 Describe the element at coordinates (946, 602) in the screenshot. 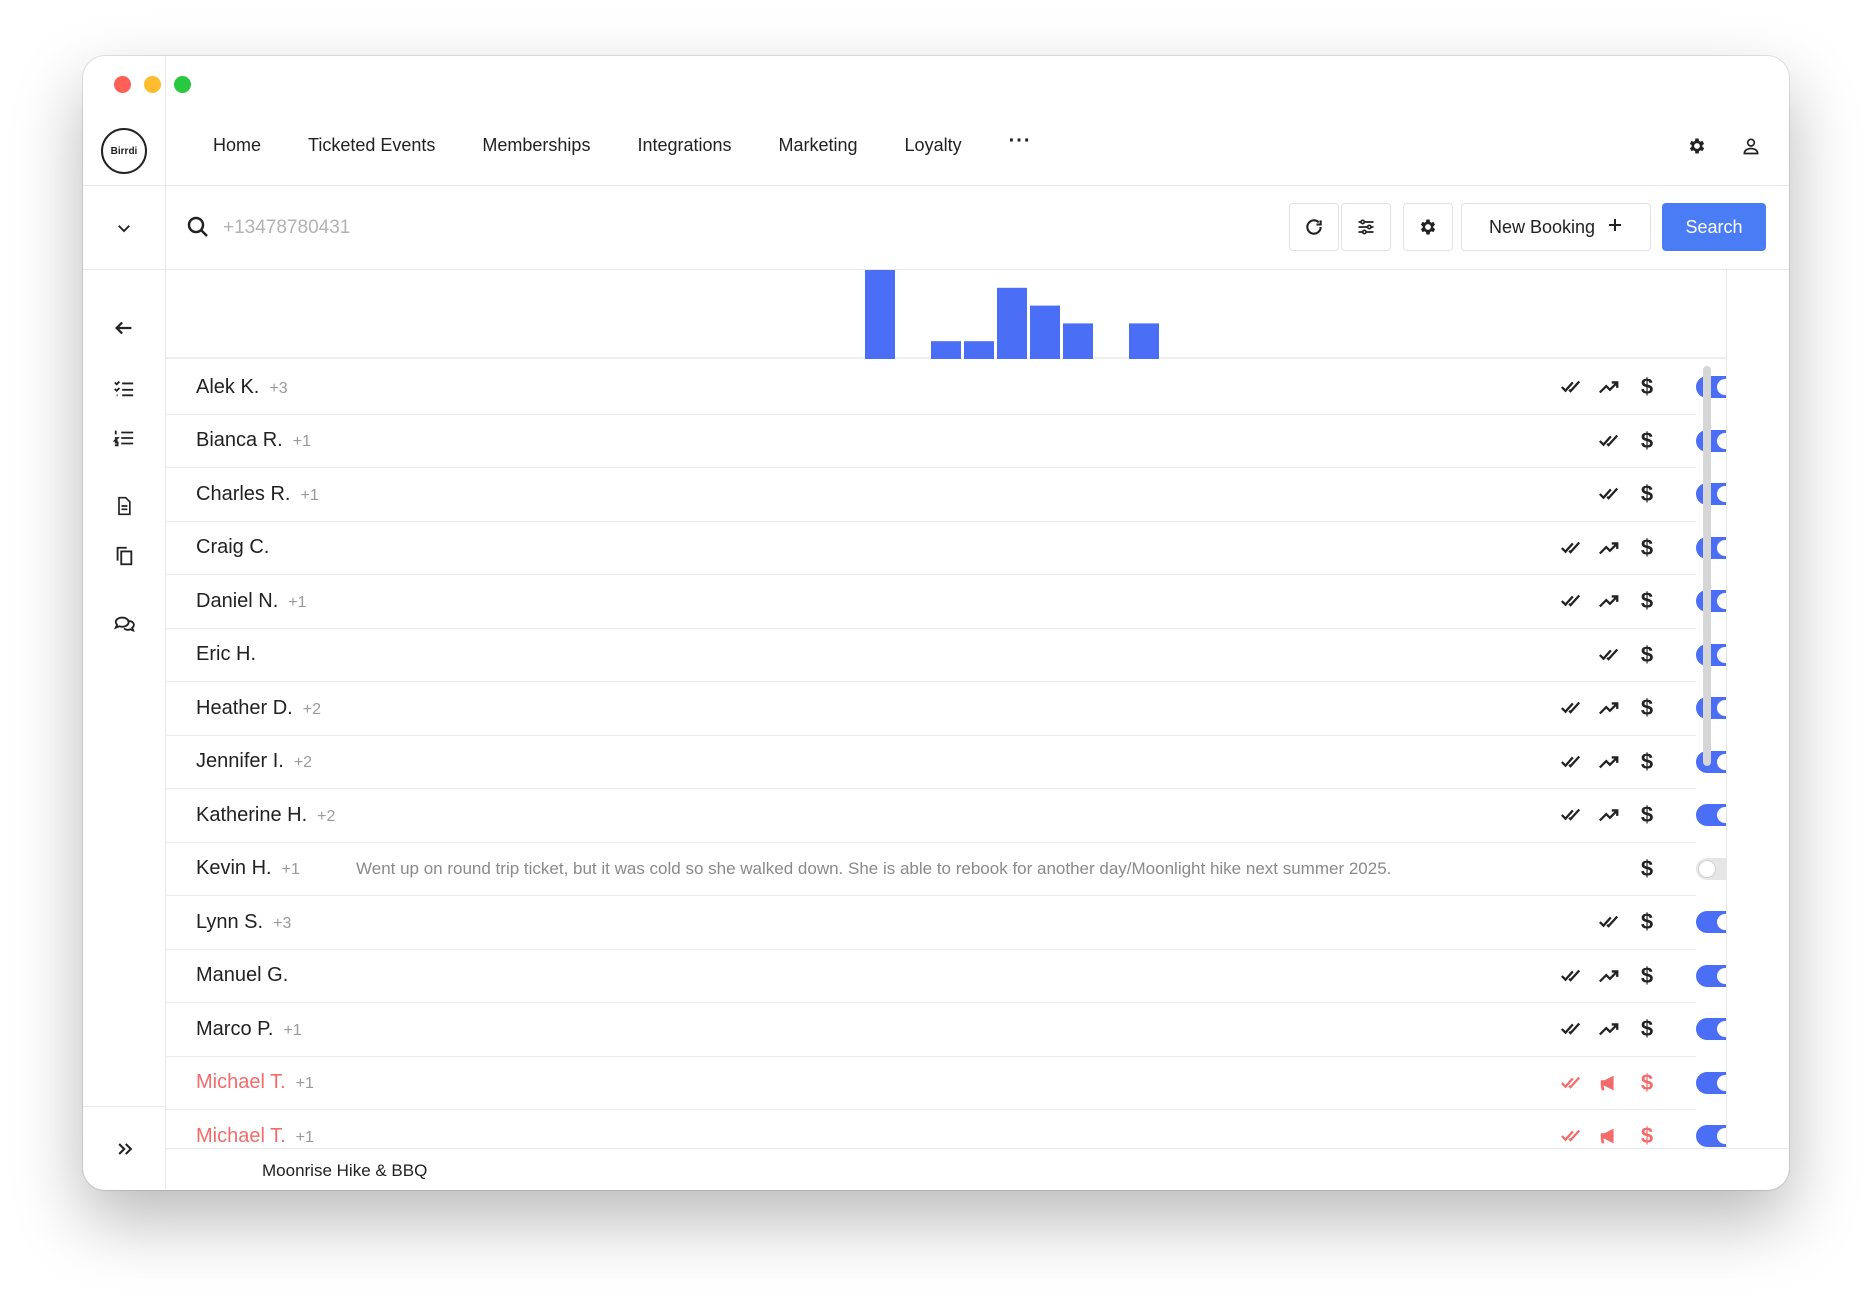

I see `booking-row: Daniel N. +1 $` at that location.